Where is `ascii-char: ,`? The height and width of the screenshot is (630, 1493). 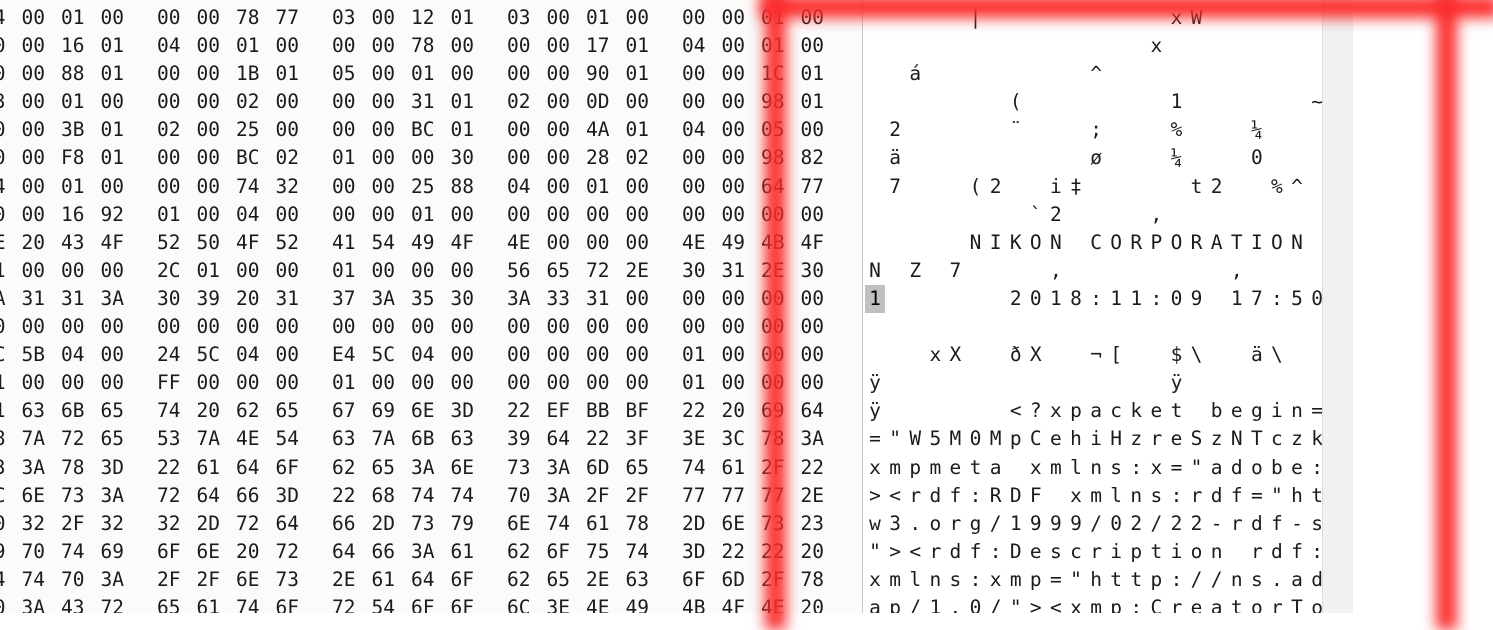 ascii-char: , is located at coordinates (1237, 271).